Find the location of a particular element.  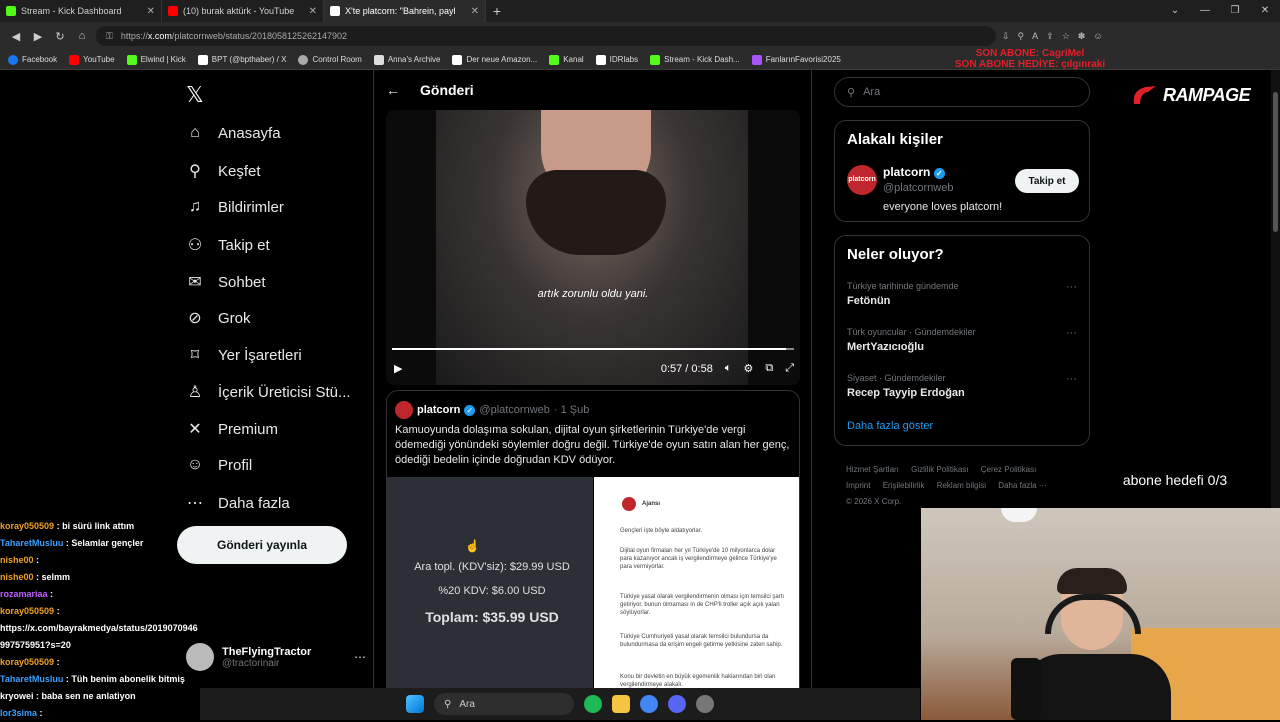

post-button: Gönderi yayınla is located at coordinates (262, 545).